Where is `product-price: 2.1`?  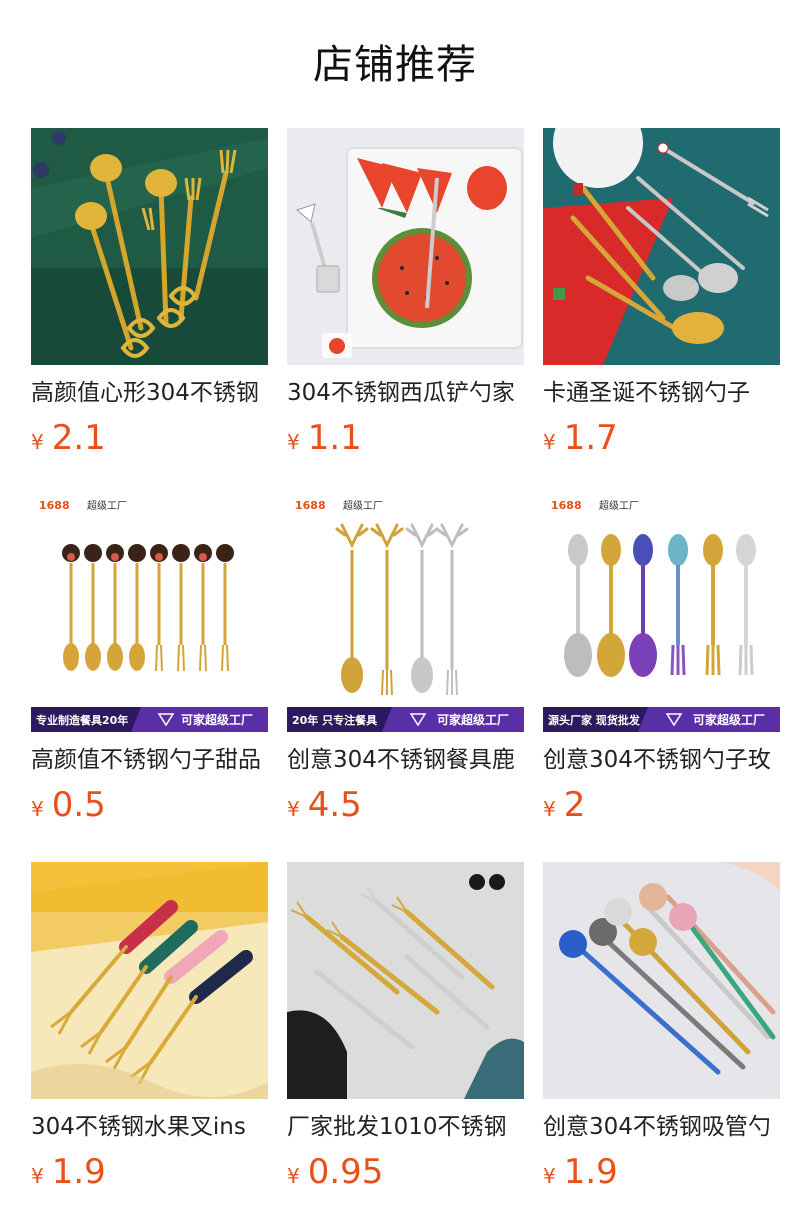
product-price: 2.1 is located at coordinates (78, 438).